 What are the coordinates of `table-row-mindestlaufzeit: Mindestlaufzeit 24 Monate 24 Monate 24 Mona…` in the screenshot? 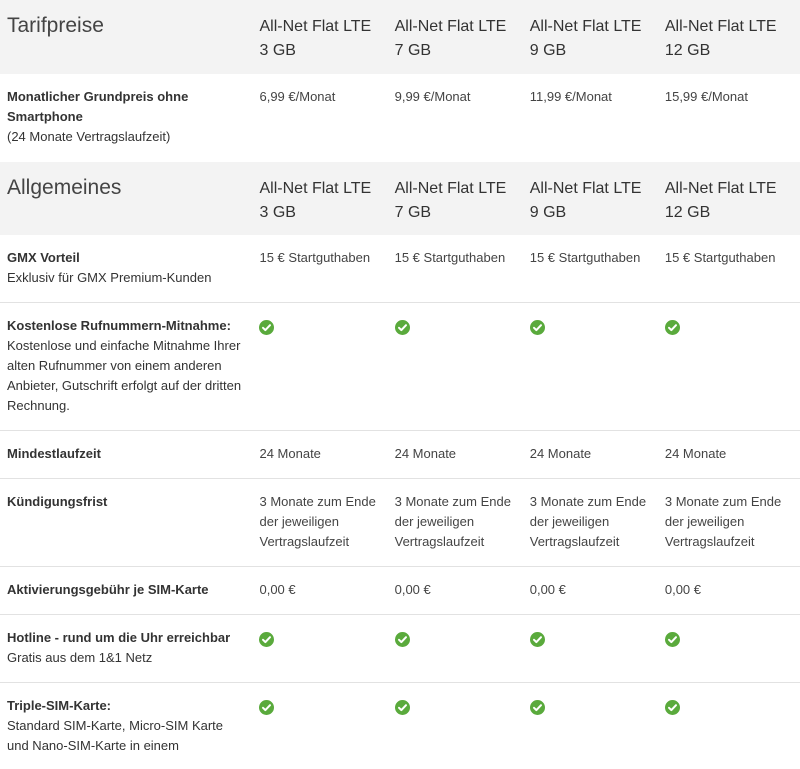 It's located at (400, 455).